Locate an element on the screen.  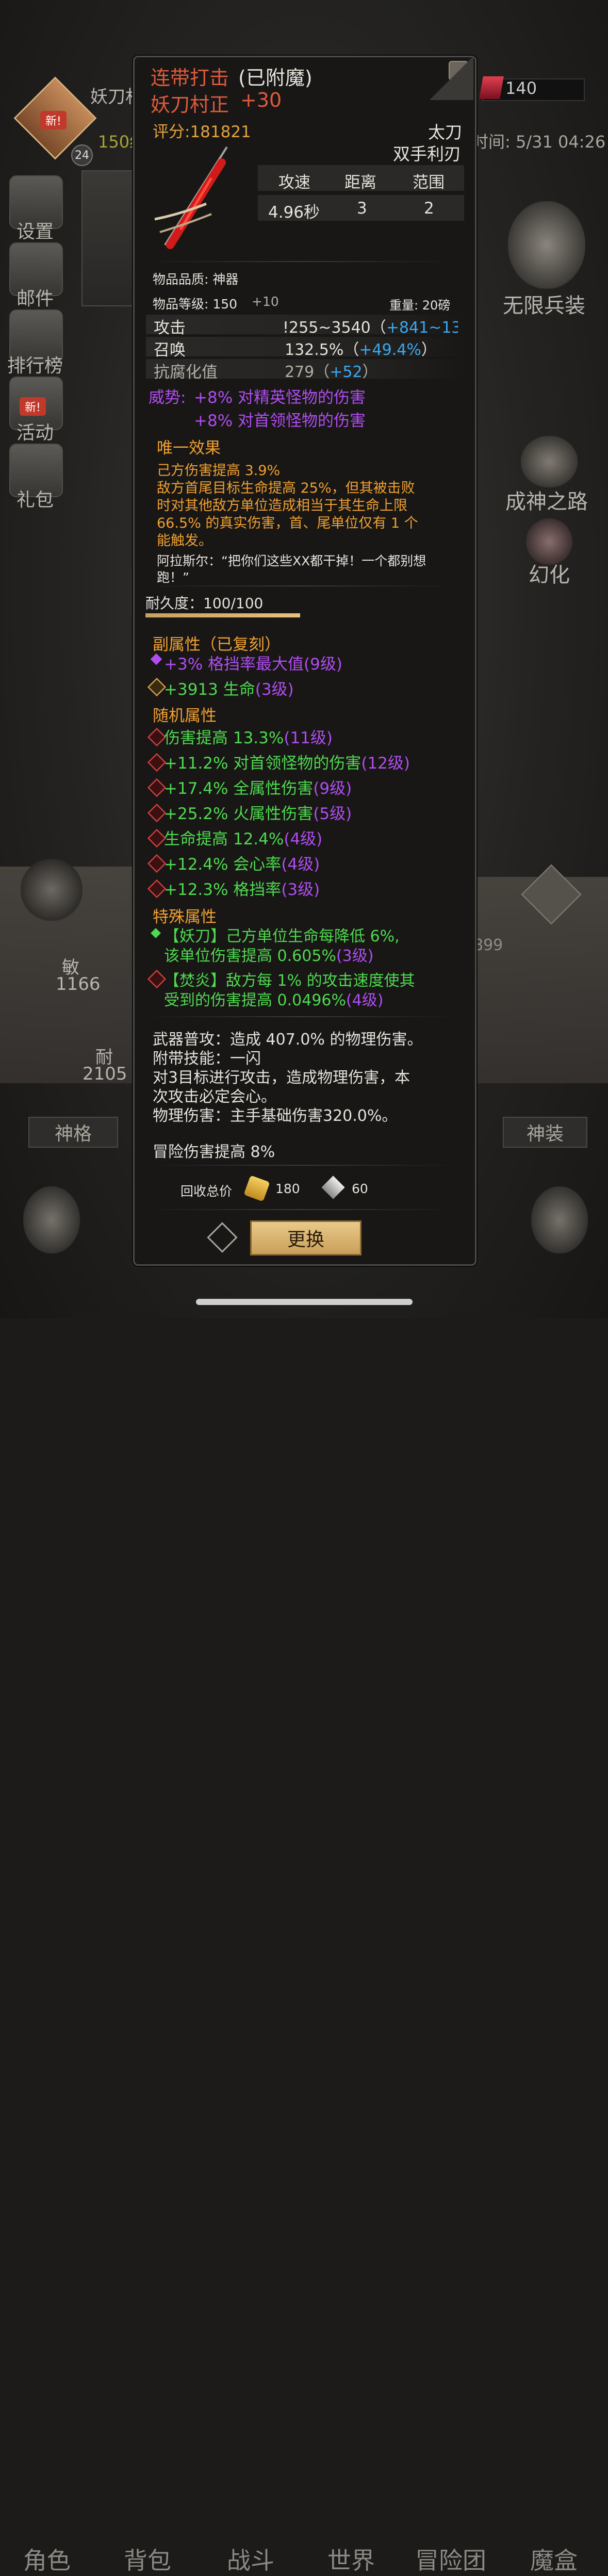
item-score: 评分:181821 is located at coordinates (202, 132).